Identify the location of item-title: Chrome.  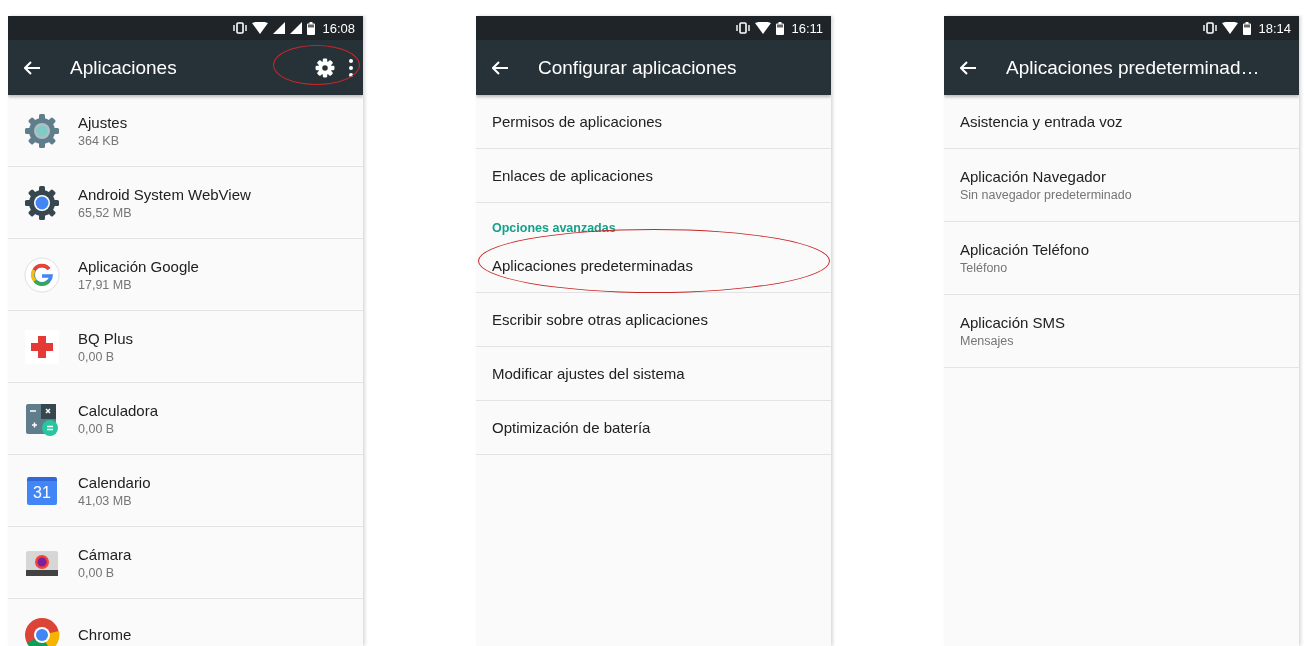
(105, 634).